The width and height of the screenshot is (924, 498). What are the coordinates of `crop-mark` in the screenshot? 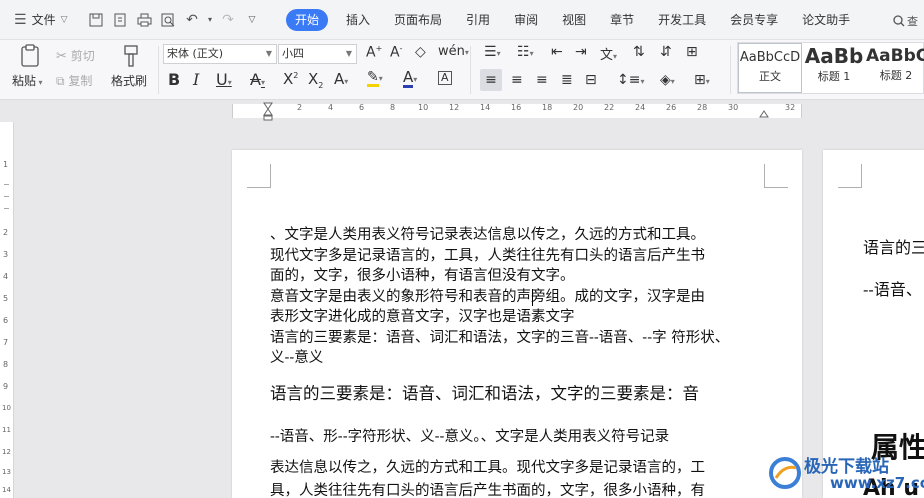 It's located at (776, 176).